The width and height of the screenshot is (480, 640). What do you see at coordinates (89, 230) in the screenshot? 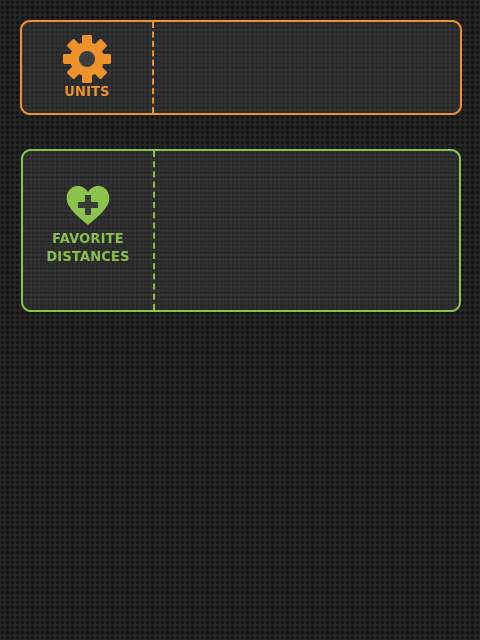
I see `favorite-distances-button: FAVORITE DISTANCES` at bounding box center [89, 230].